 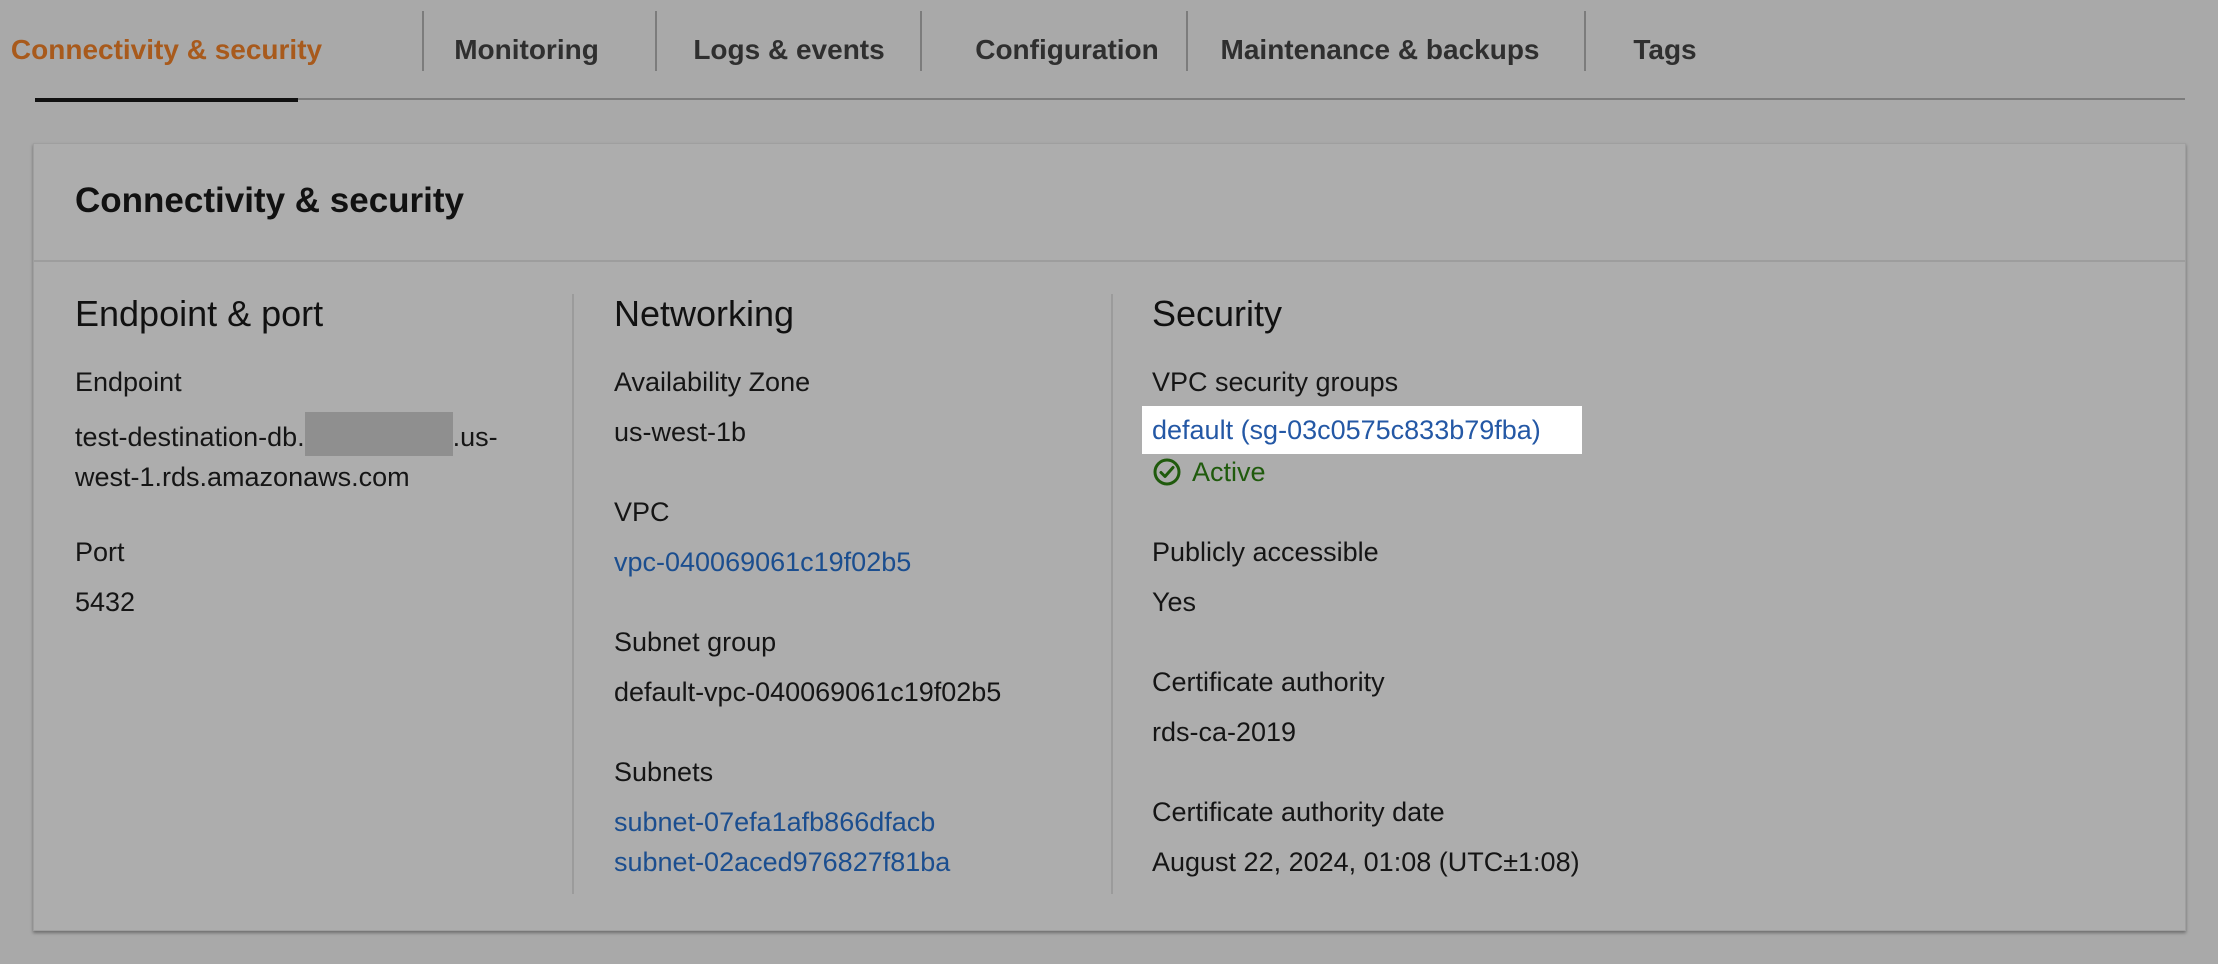 What do you see at coordinates (712, 382) in the screenshot?
I see `availability-zone-label: Availability Zone` at bounding box center [712, 382].